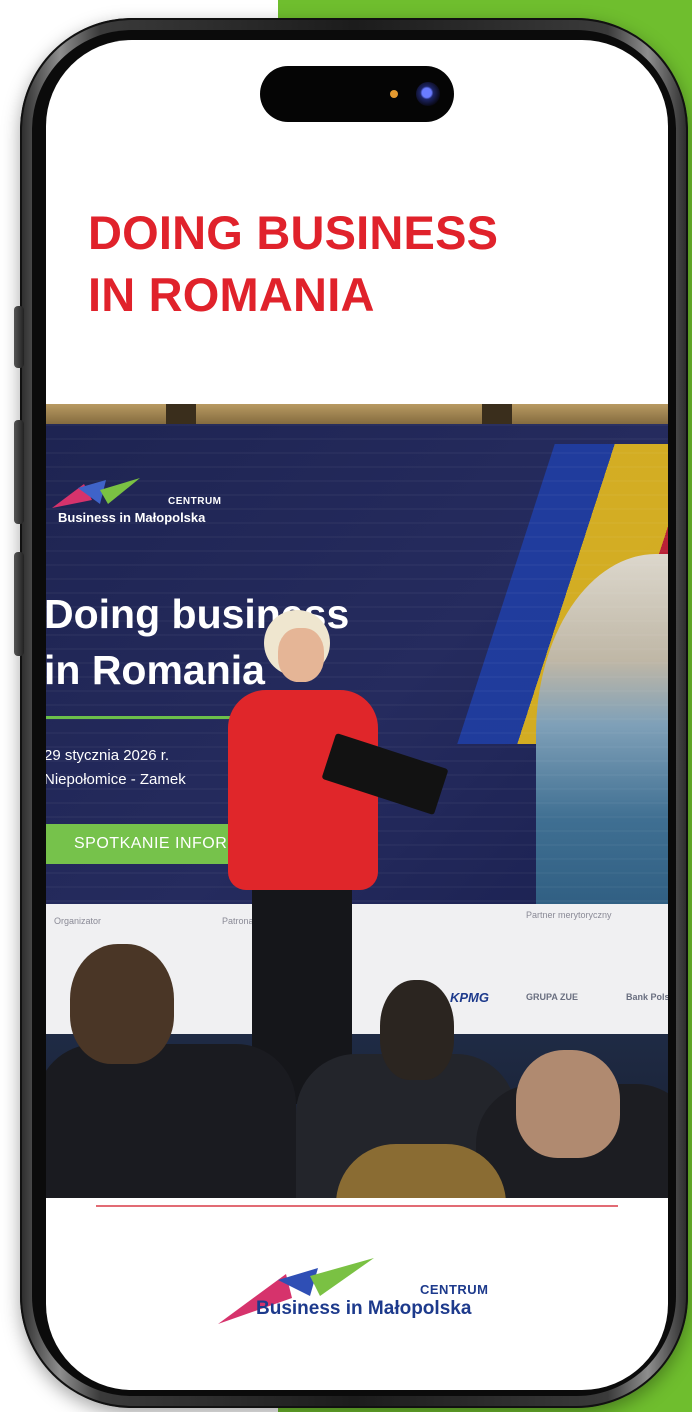 This screenshot has width=692, height=1412. What do you see at coordinates (569, 915) in the screenshot?
I see `sponsor-label: Partner merytoryczny` at bounding box center [569, 915].